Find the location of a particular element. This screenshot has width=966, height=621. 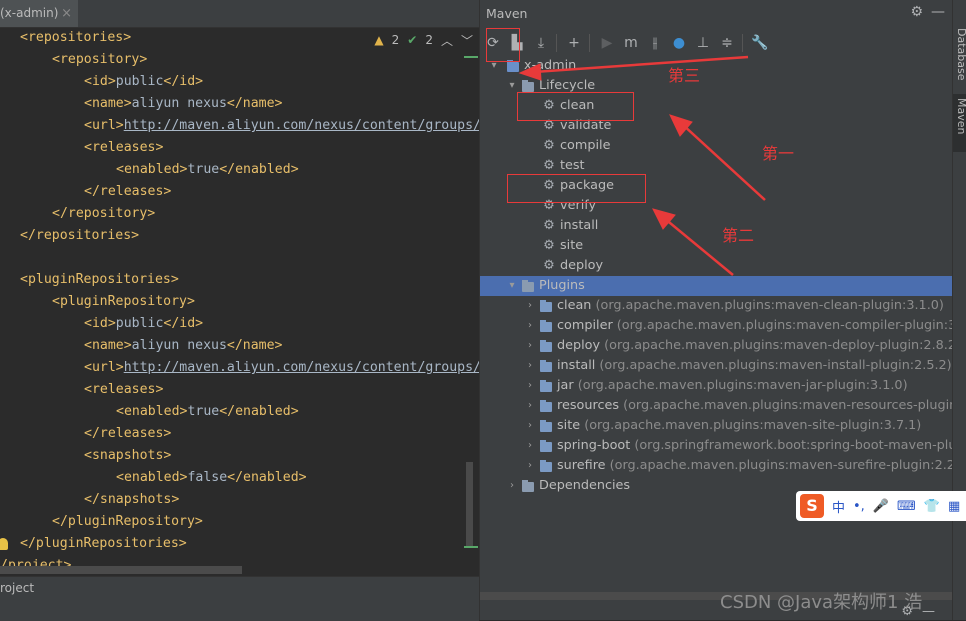

editor-tab: (x-admin) × is located at coordinates (39, 13).